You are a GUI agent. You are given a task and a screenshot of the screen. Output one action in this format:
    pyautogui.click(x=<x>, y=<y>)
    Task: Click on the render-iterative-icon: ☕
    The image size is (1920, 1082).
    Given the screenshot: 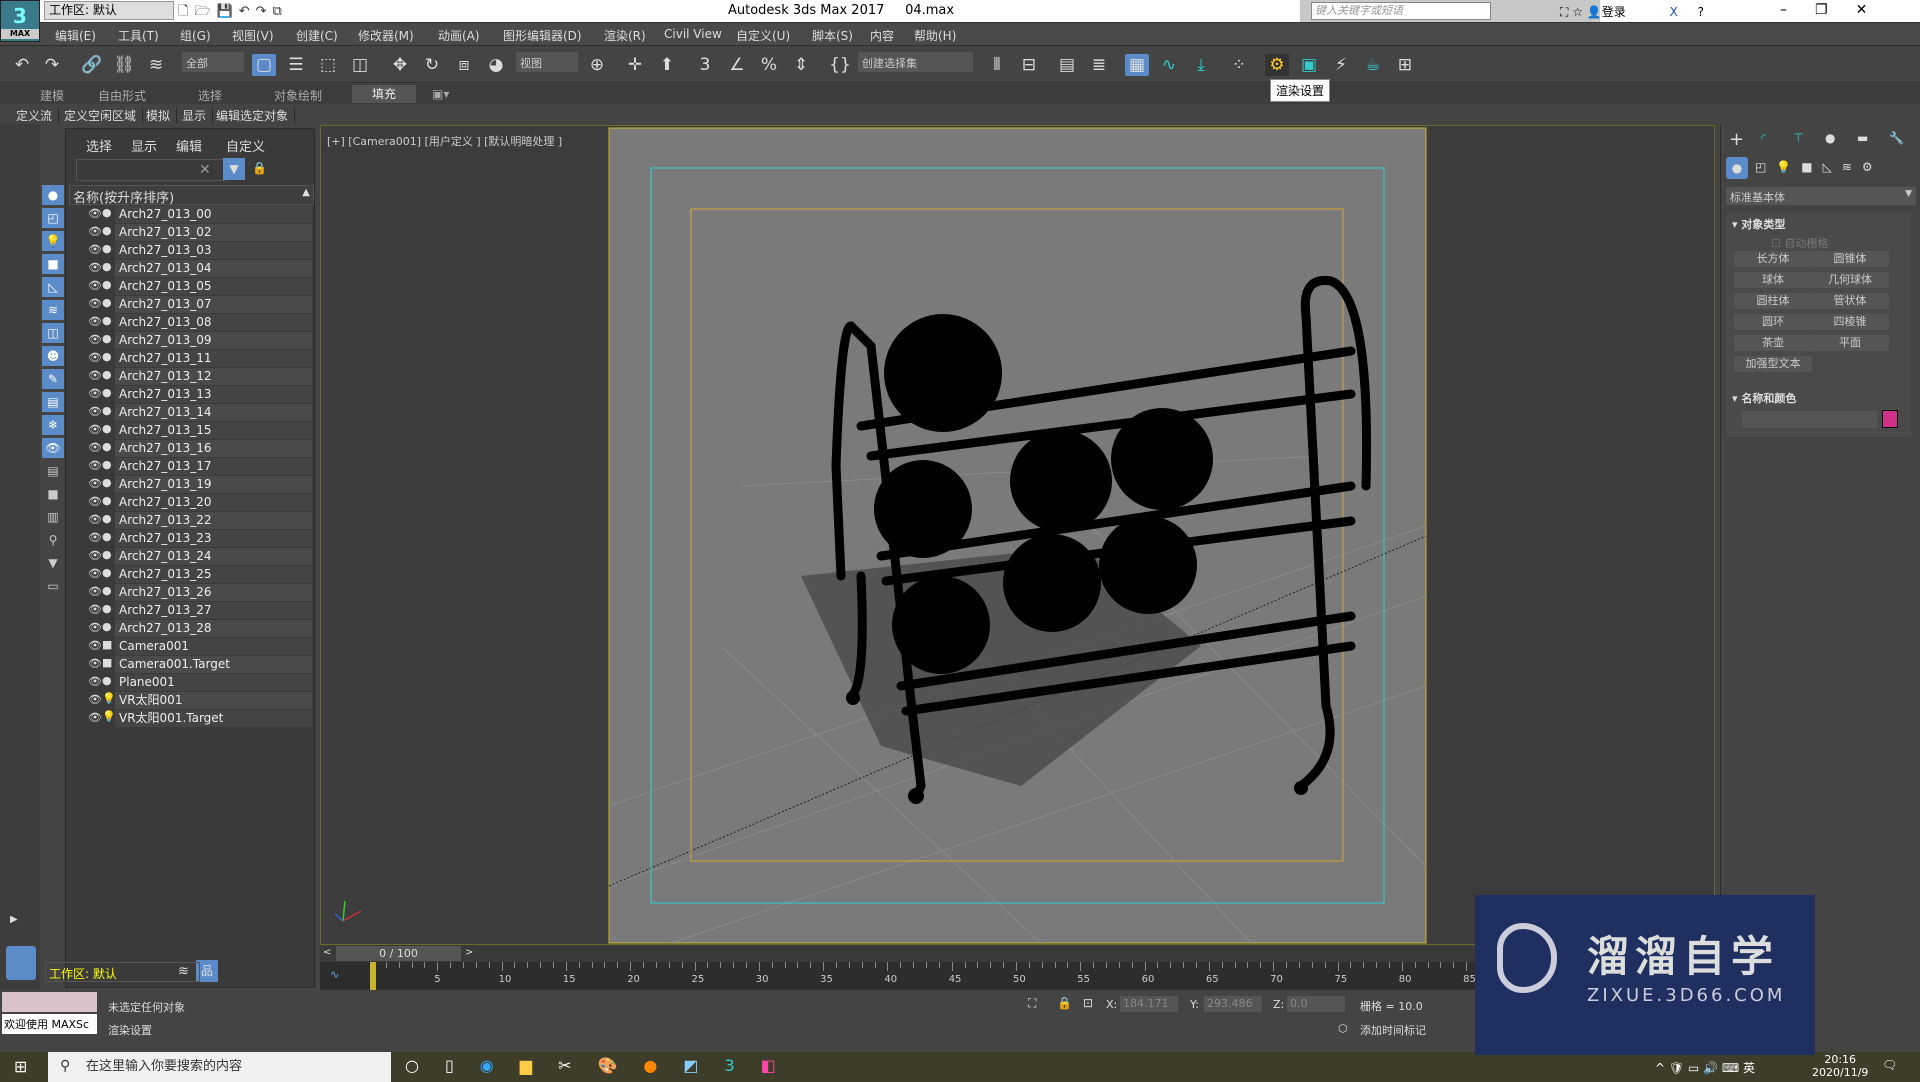 What is the action you would take?
    pyautogui.click(x=1373, y=65)
    